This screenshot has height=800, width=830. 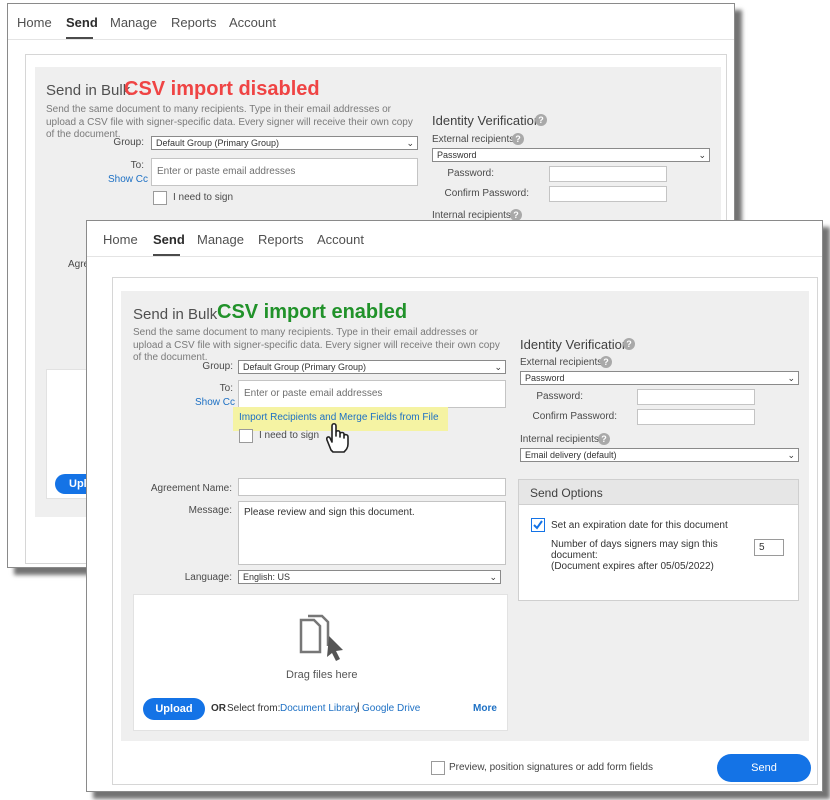 What do you see at coordinates (438, 768) in the screenshot?
I see `preview-checkbox` at bounding box center [438, 768].